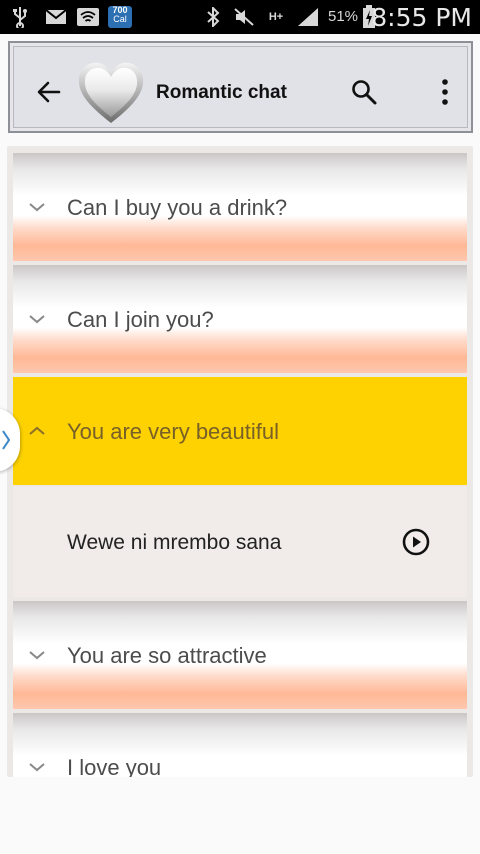 The height and width of the screenshot is (854, 480). I want to click on phrase-row: Can I buy you a drink?, so click(240, 207).